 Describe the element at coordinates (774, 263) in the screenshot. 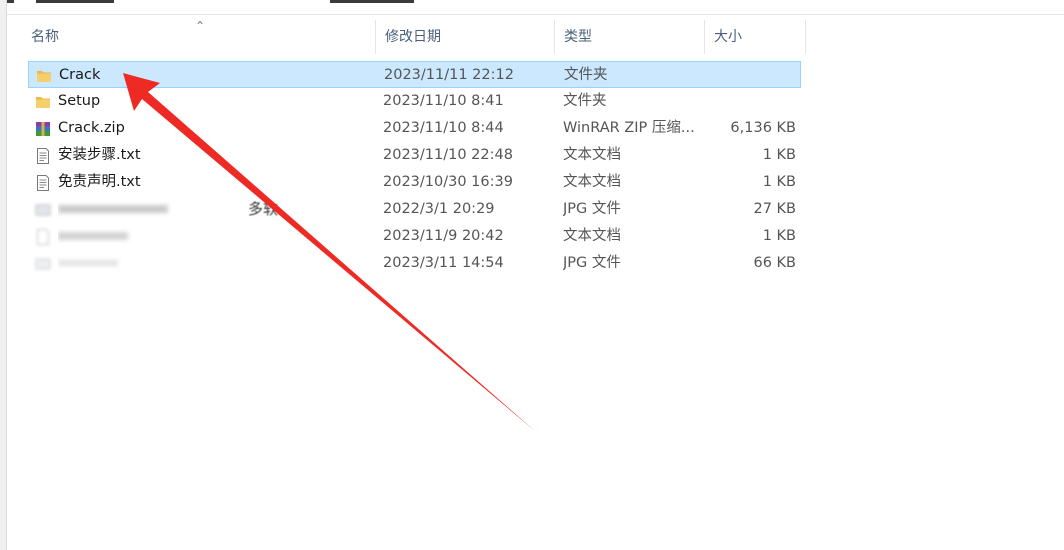

I see `file-size: 66 KB` at that location.